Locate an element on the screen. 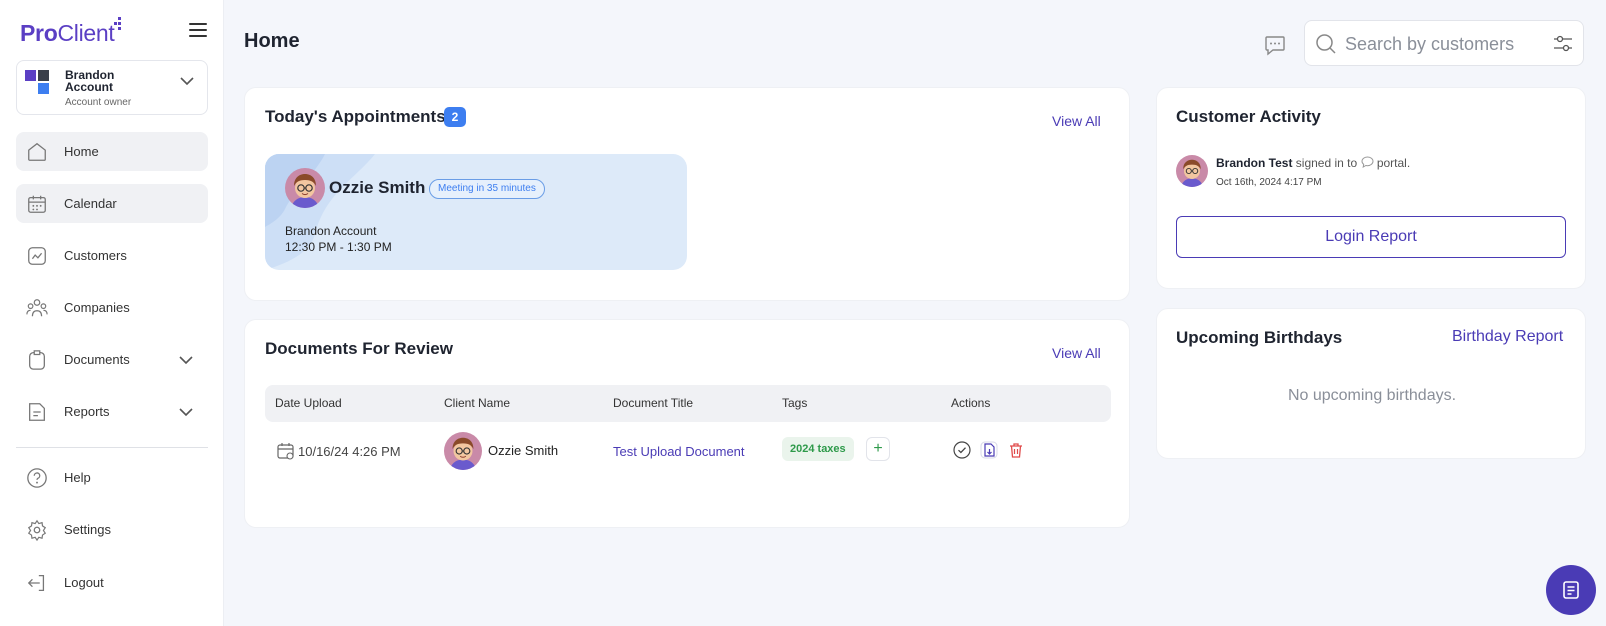 This screenshot has width=1606, height=626. sidebar-item-help: Help is located at coordinates (112, 477).